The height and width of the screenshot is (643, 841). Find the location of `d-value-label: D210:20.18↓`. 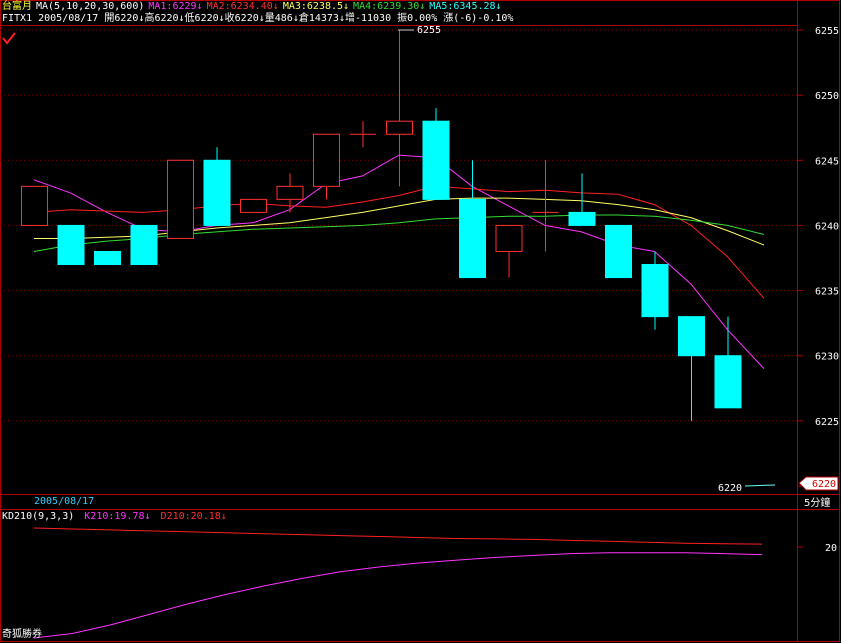

d-value-label: D210:20.18↓ is located at coordinates (194, 516).